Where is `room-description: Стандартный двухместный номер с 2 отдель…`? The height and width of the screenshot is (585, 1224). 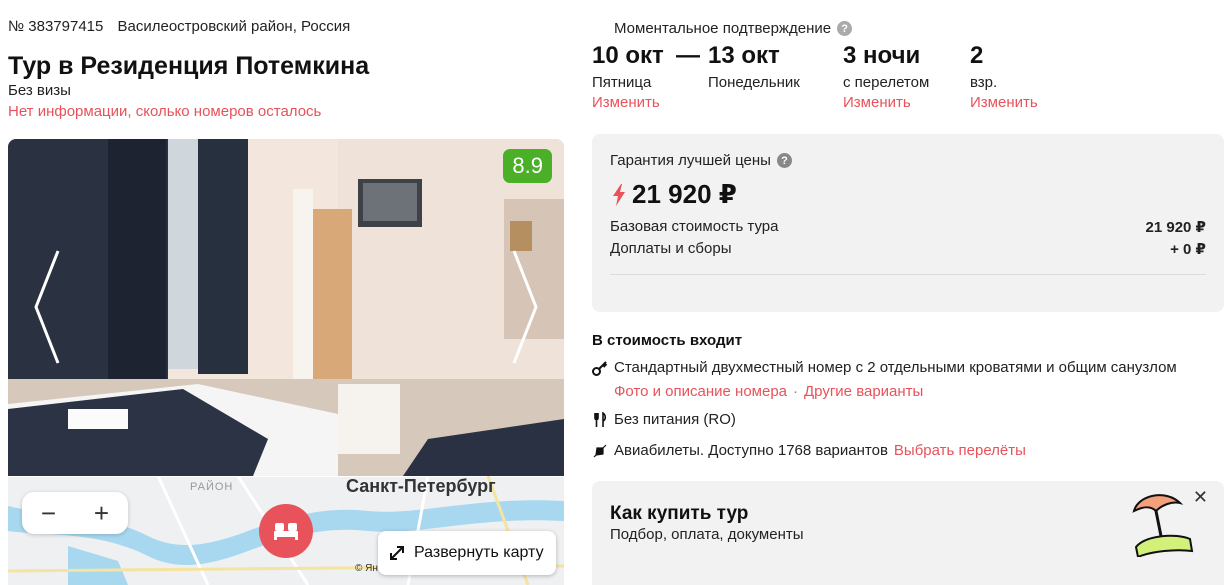 room-description: Стандартный двухместный номер с 2 отдель… is located at coordinates (895, 367).